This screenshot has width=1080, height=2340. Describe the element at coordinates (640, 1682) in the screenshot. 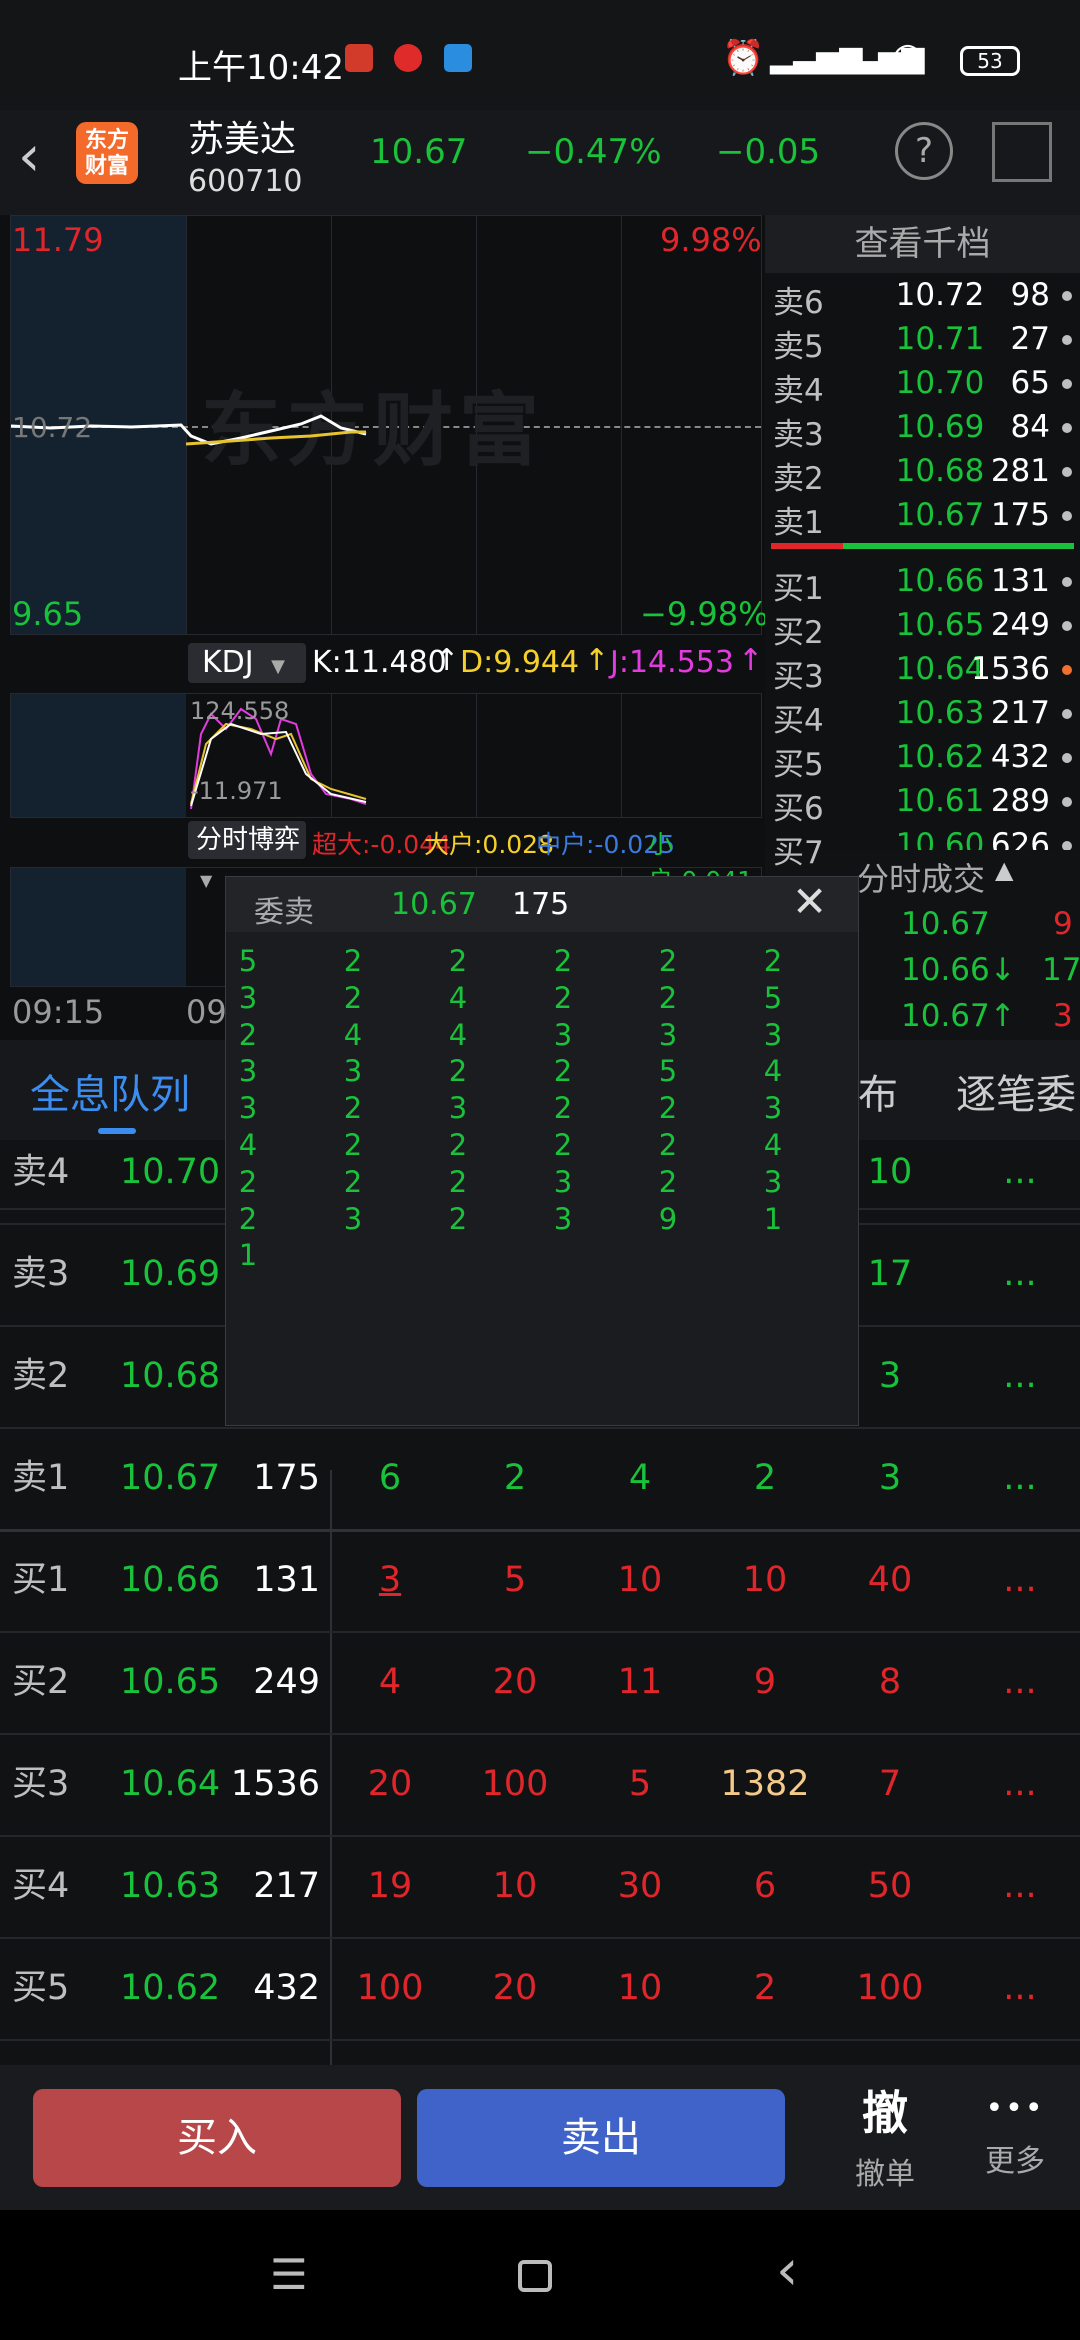

I see `queue-order: 11` at that location.